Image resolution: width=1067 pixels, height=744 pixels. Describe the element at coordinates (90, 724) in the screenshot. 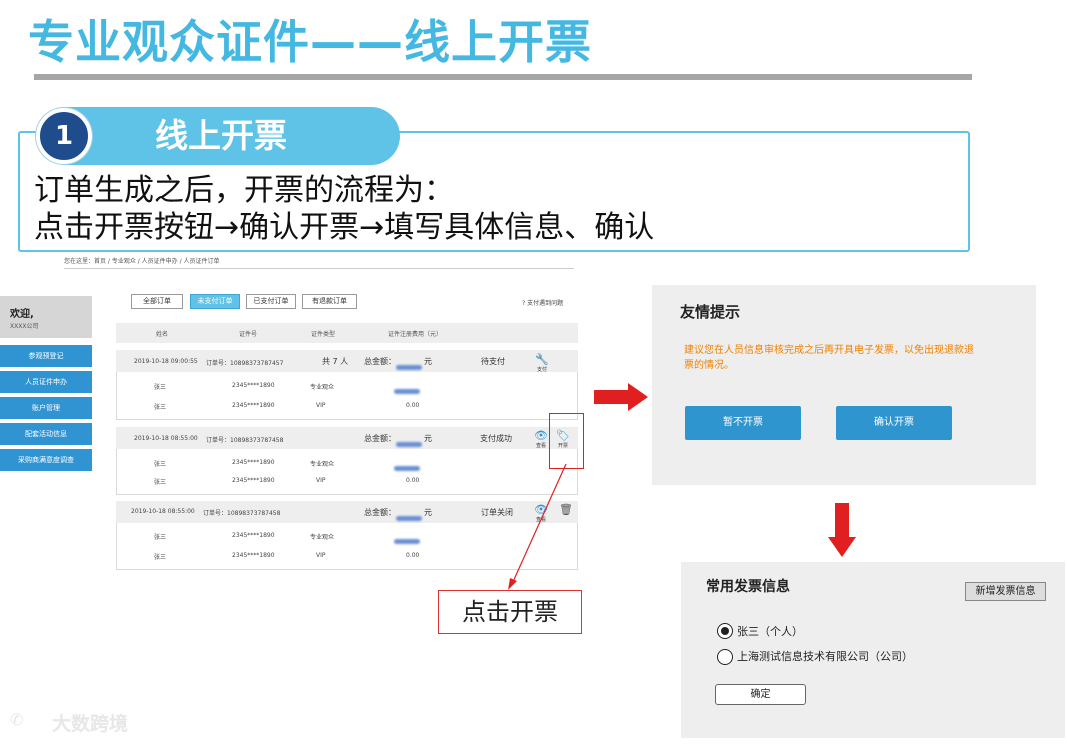

I see `watermark-text: 大数跨境` at that location.